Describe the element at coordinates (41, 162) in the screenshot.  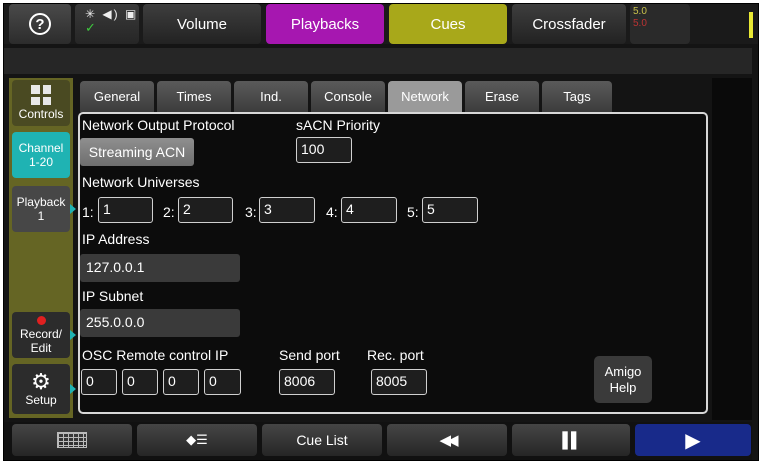
I see `channel-range: 1-20` at that location.